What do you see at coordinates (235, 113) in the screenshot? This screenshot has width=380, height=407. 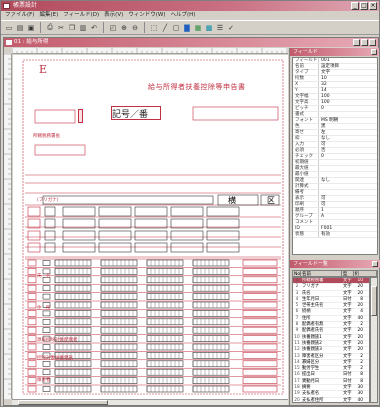 I see `header-right-box` at bounding box center [235, 113].